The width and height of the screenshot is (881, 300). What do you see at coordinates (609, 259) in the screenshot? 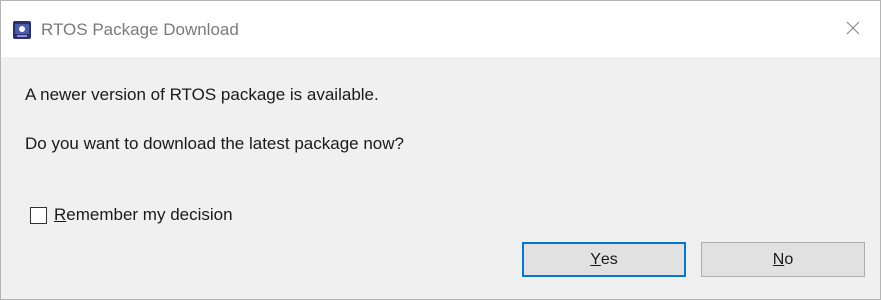
I see `yes-label-rest: es` at bounding box center [609, 259].